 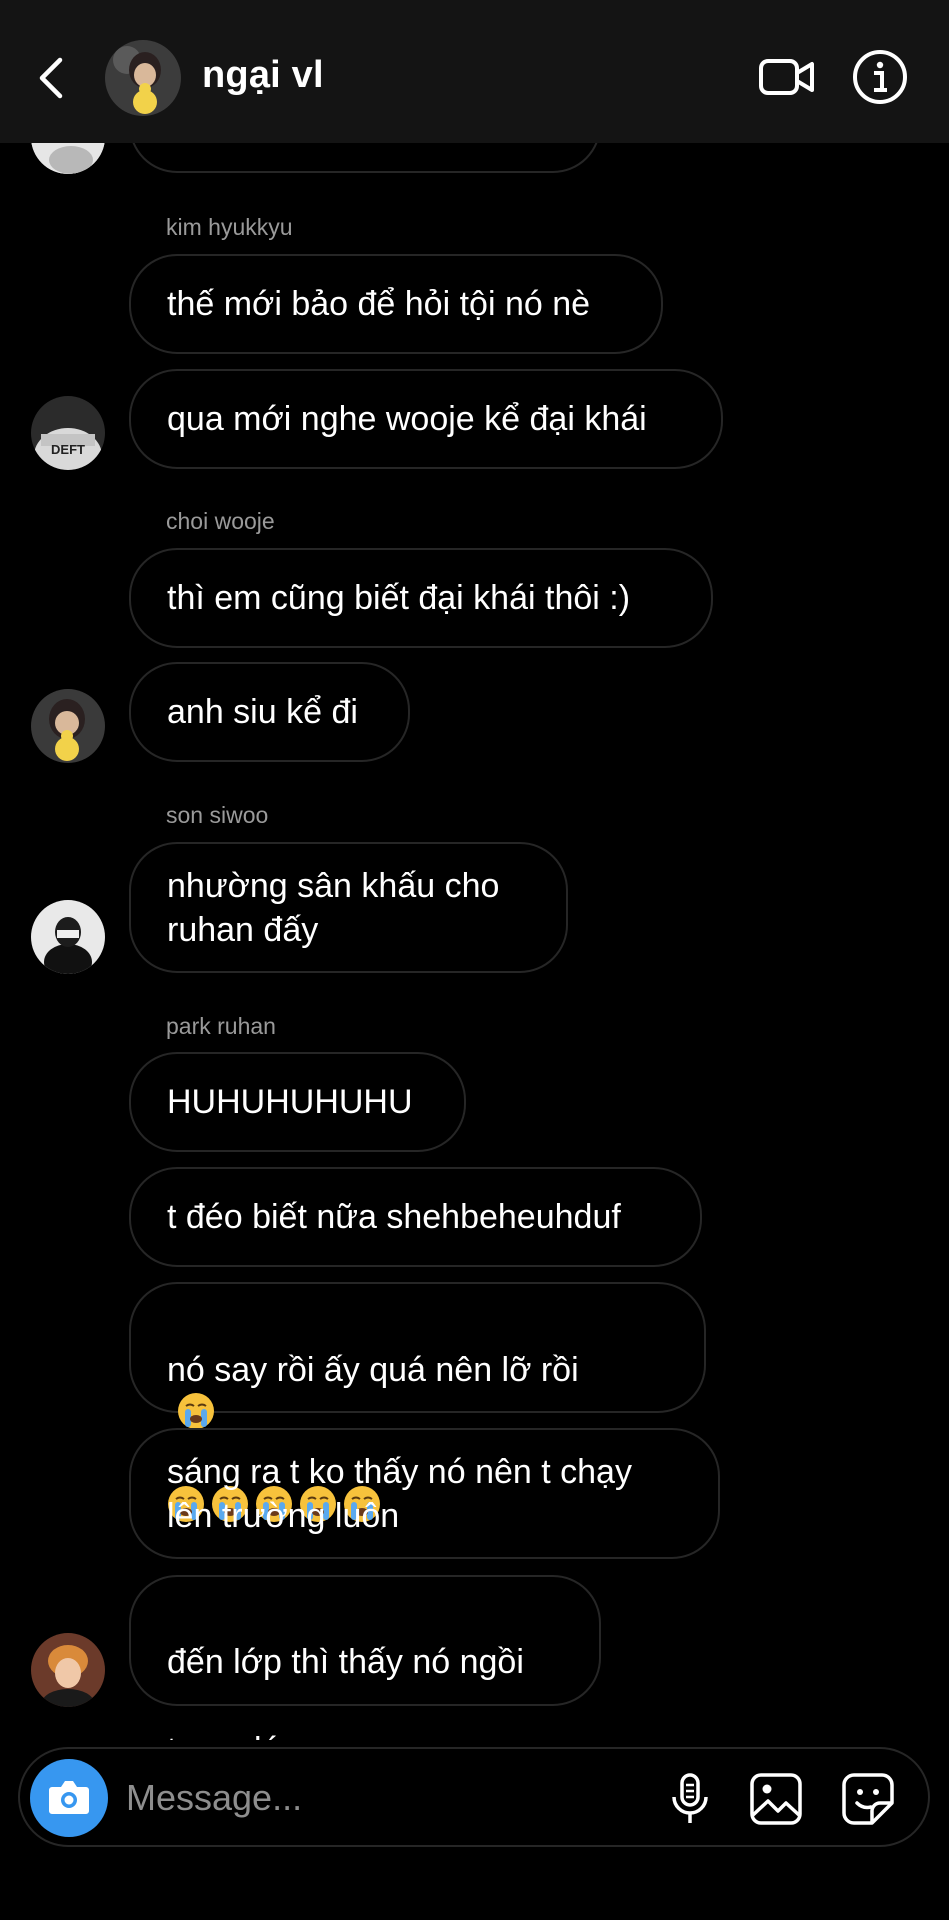 I want to click on sender-name: park ruhan, so click(x=221, y=1026).